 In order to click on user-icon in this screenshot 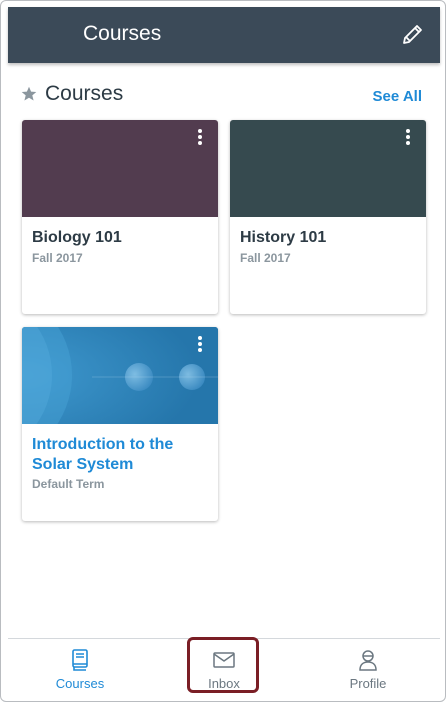, I will do `click(368, 660)`.